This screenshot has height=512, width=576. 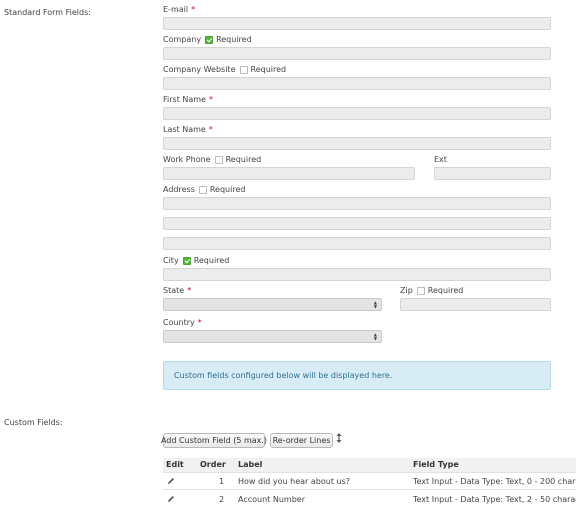 What do you see at coordinates (212, 159) in the screenshot?
I see `work-phone-label: Work Phone Required` at bounding box center [212, 159].